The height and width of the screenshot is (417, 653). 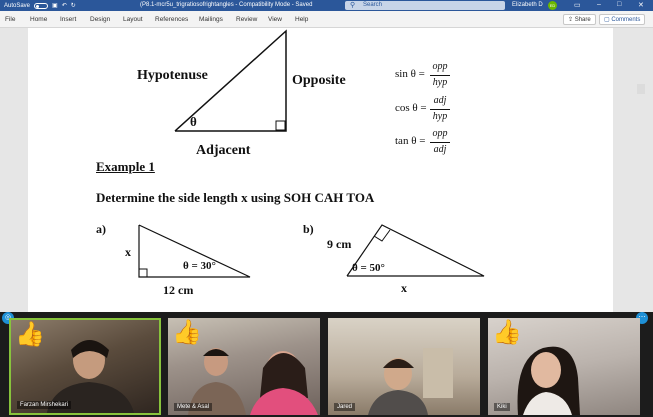 I want to click on tab-mailings: Mailings, so click(x=211, y=19).